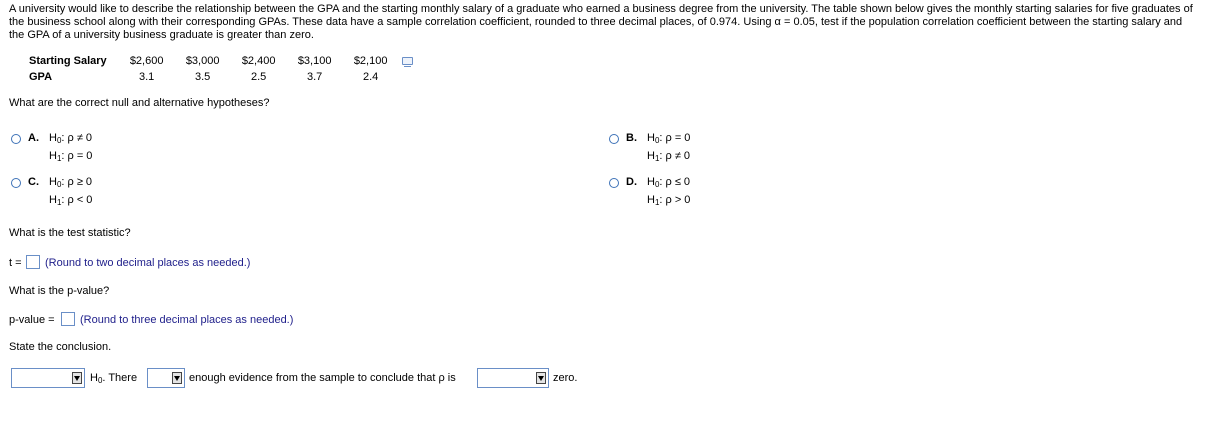 Image resolution: width=1207 pixels, height=422 pixels. What do you see at coordinates (258, 77) in the screenshot?
I see `table-cell: 2.5` at bounding box center [258, 77].